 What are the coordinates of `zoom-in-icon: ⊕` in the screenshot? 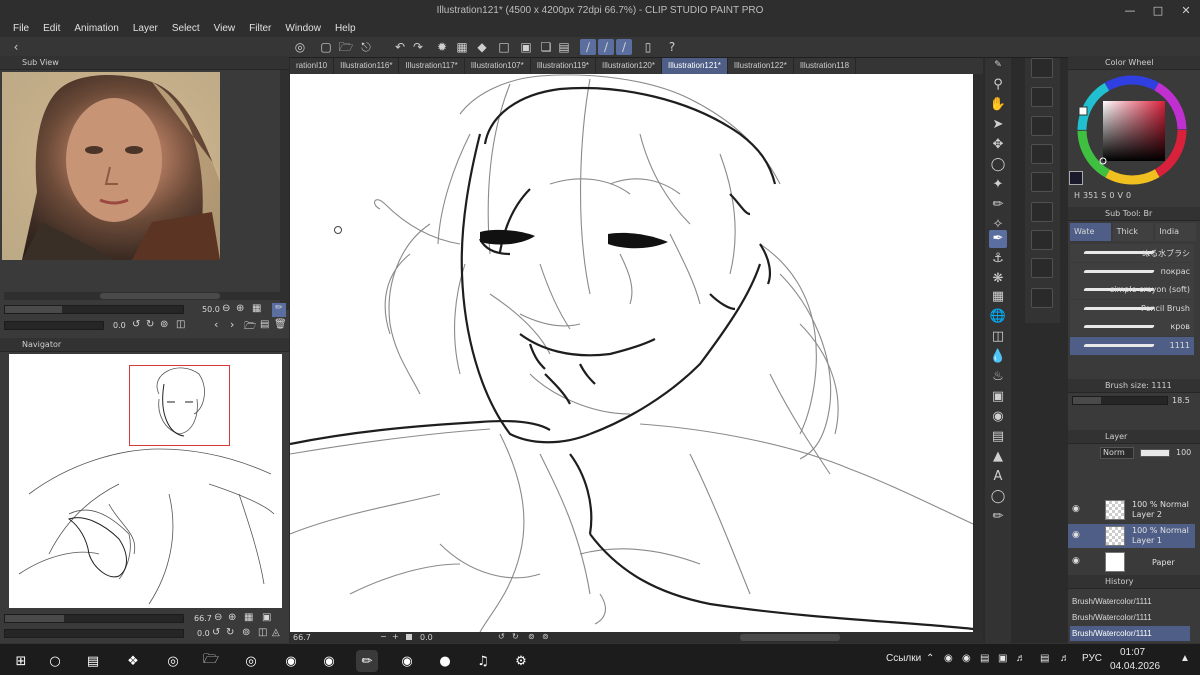 It's located at (240, 308).